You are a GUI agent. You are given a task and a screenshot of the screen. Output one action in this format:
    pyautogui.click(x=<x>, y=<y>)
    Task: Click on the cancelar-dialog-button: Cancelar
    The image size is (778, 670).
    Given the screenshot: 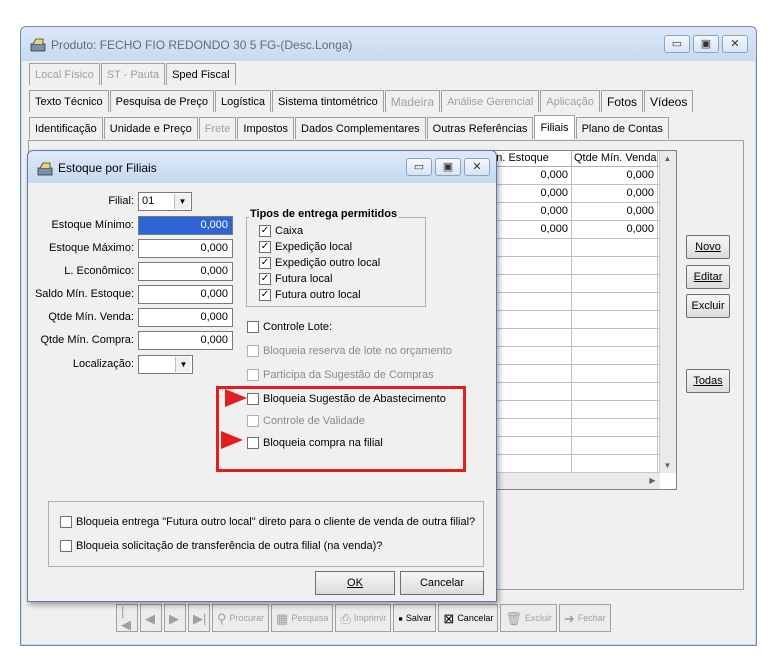 What is the action you would take?
    pyautogui.click(x=442, y=583)
    